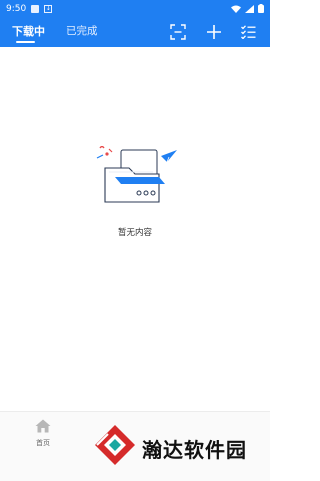 Image resolution: width=320 pixels, height=481 pixels. What do you see at coordinates (134, 233) in the screenshot?
I see `empty-state-text: 暂无内容` at bounding box center [134, 233].